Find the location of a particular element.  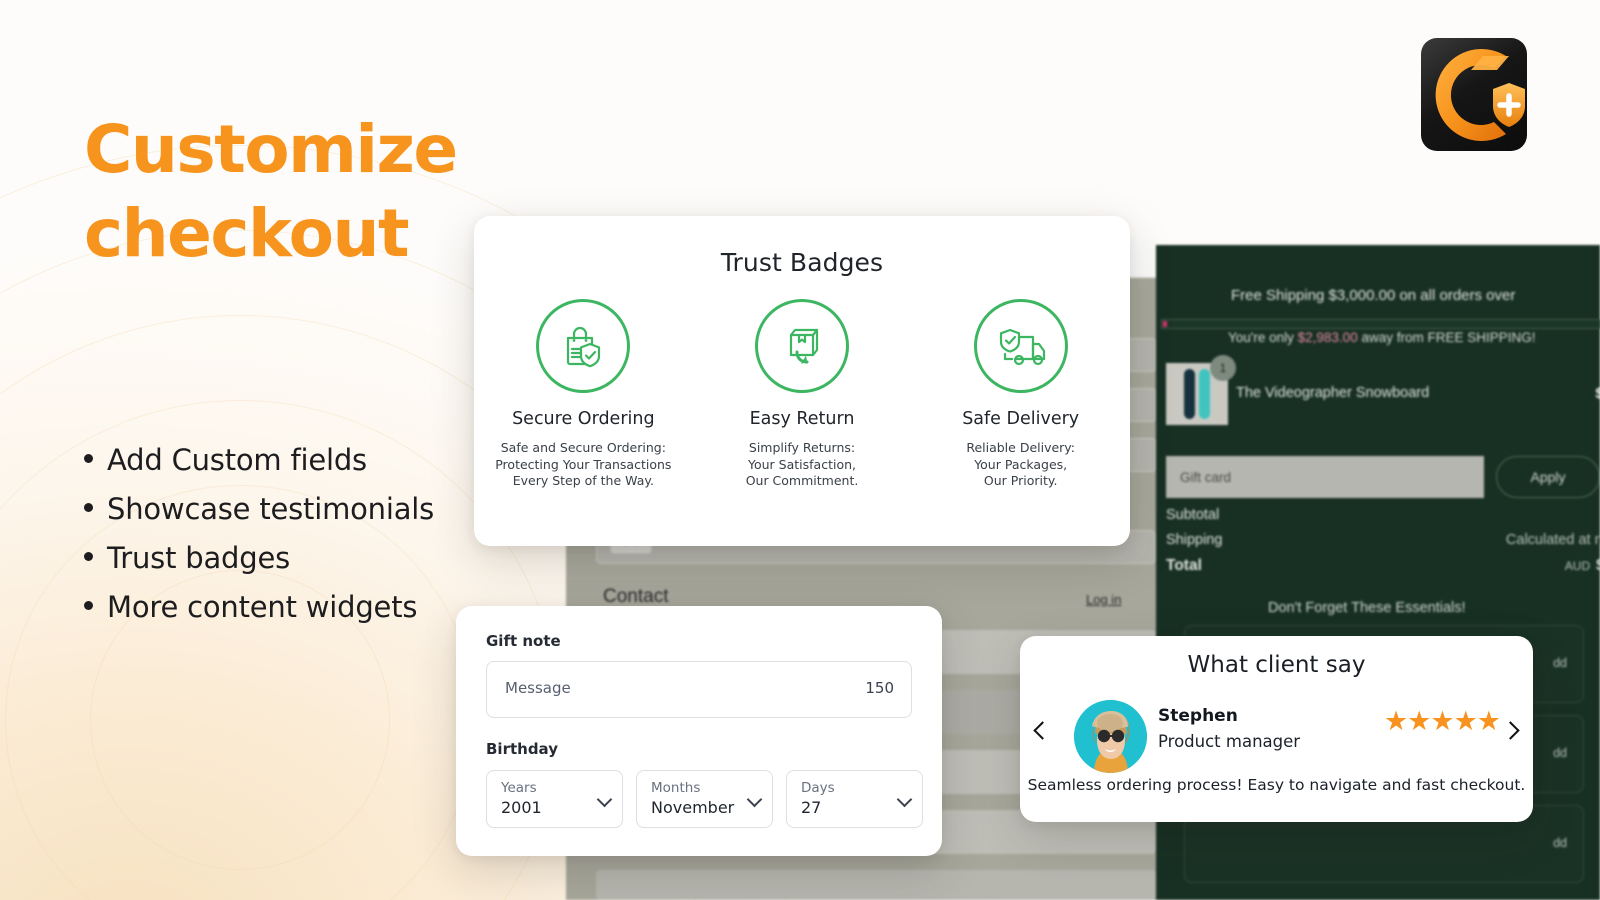

product-quantity-badge: 1 is located at coordinates (1223, 368).